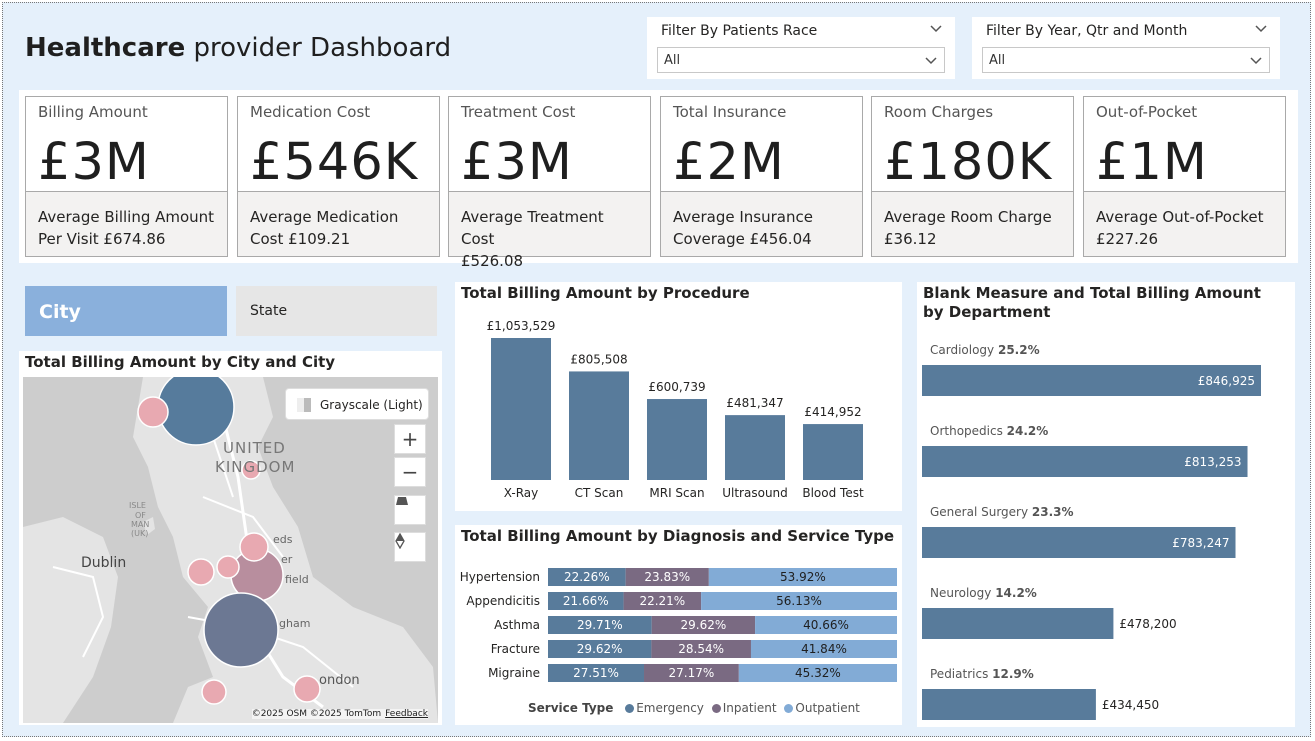 The width and height of the screenshot is (1315, 741). What do you see at coordinates (334, 162) in the screenshot?
I see `kpi-value: £546K` at bounding box center [334, 162].